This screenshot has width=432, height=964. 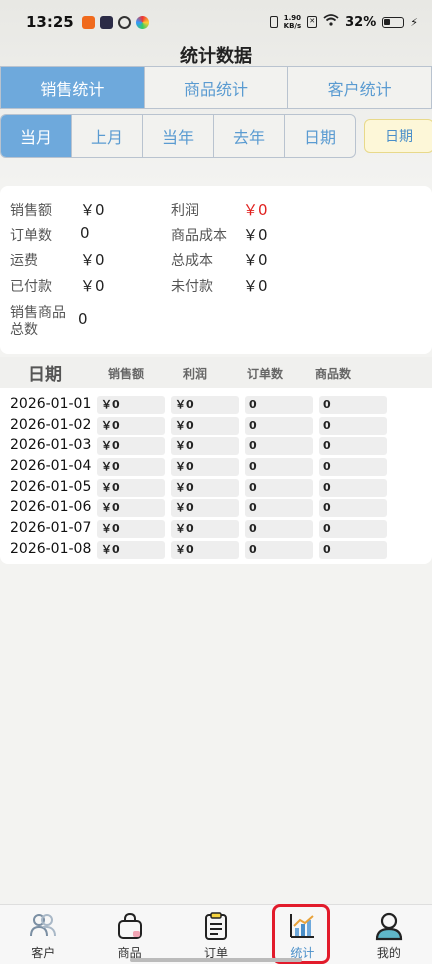 I want to click on total-cost-label: 总成本, so click(x=192, y=261).